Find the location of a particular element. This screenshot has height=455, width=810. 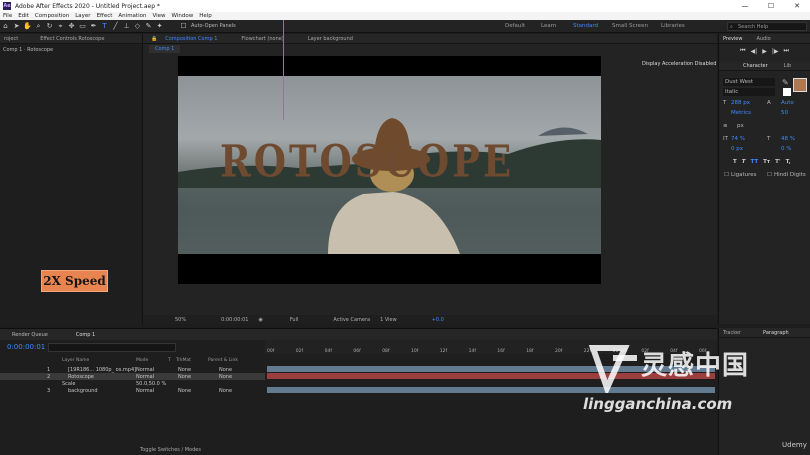

first-frame-icon: ⏮ is located at coordinates (742, 51).